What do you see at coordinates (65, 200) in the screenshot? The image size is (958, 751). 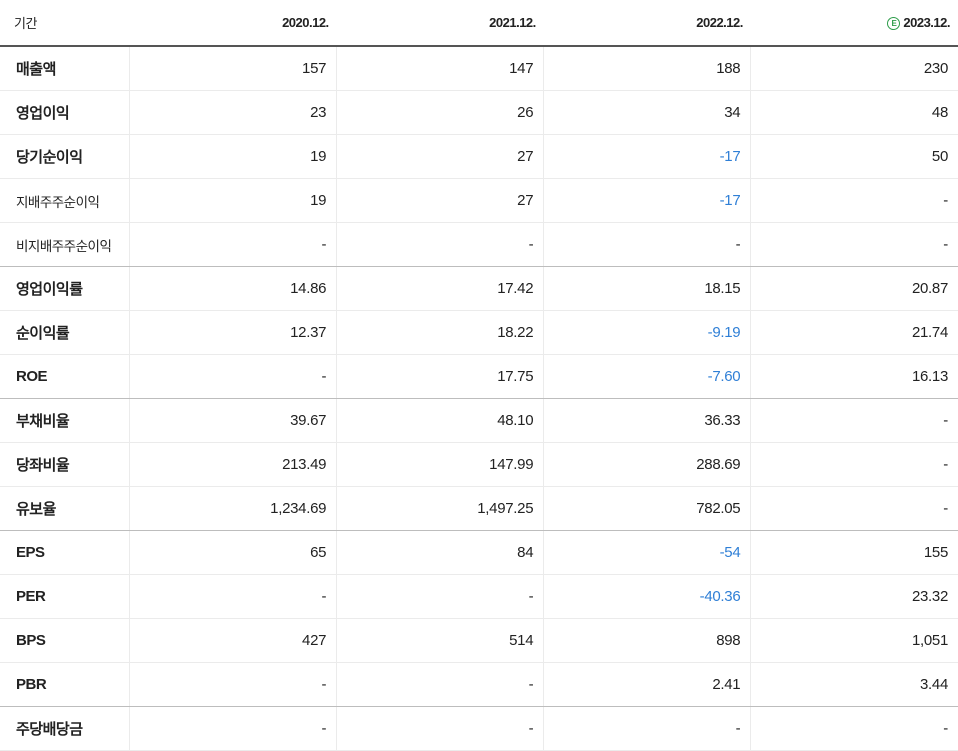 I see `row-label: 지배주주순이익` at bounding box center [65, 200].